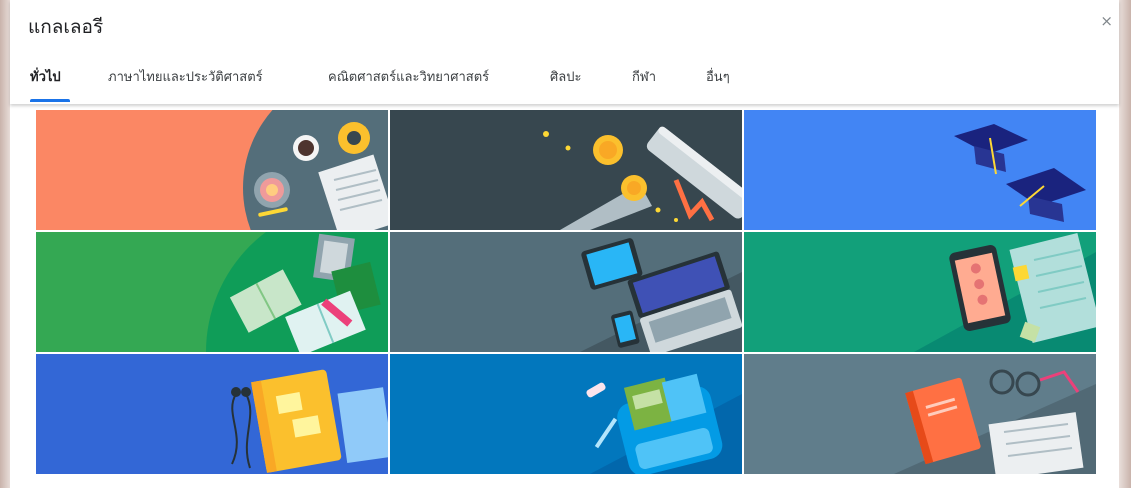 This screenshot has height=488, width=1131. I want to click on tab-math-science: คณิตศาสตร์และวิทยาศาสตร์, so click(408, 76).